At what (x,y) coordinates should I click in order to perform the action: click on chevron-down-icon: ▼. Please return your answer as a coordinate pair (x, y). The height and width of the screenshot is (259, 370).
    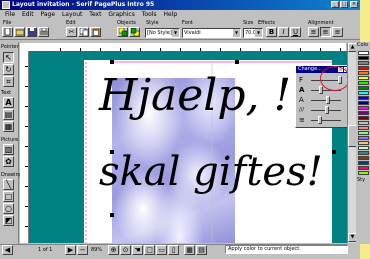
    Looking at the image, I should click on (236, 33).